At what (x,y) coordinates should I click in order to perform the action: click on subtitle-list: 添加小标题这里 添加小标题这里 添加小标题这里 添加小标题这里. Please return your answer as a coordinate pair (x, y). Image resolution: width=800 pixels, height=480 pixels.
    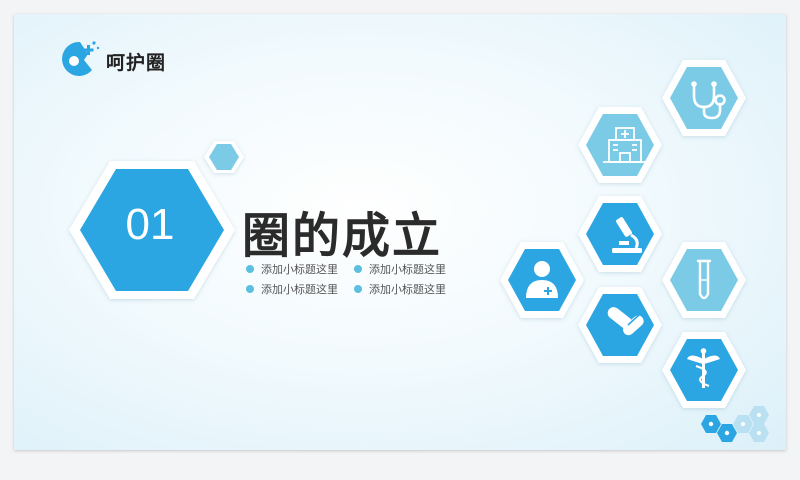
    Looking at the image, I should click on (356, 279).